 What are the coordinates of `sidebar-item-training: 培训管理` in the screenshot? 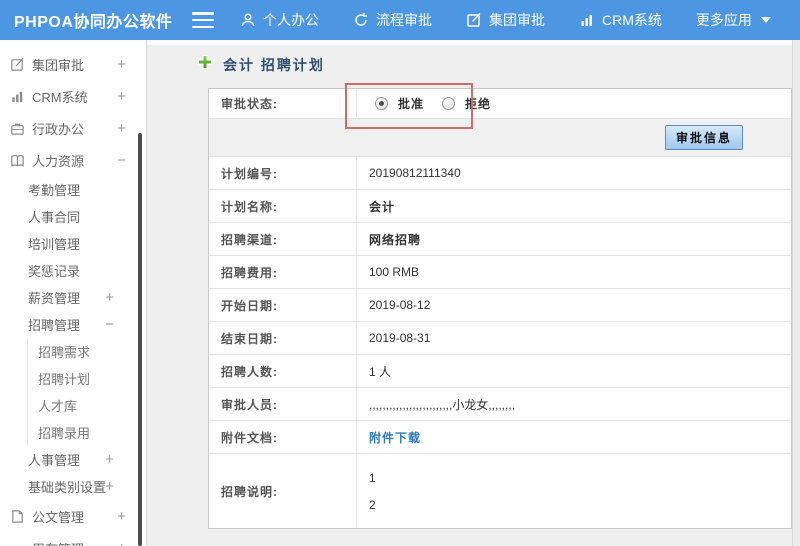 It's located at (73, 243).